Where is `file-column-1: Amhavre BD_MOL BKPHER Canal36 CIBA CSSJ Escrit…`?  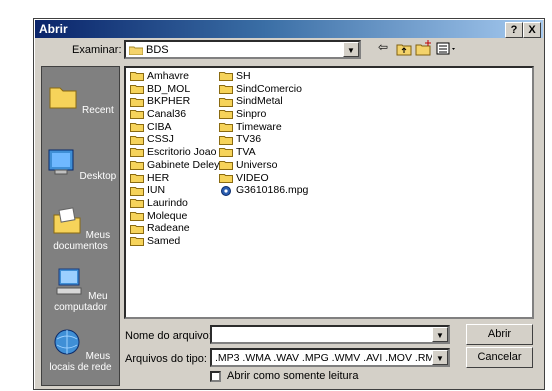 file-column-1: Amhavre BD_MOL BKPHER Canal36 CIBA CSSJ Escrit… is located at coordinates (174, 159).